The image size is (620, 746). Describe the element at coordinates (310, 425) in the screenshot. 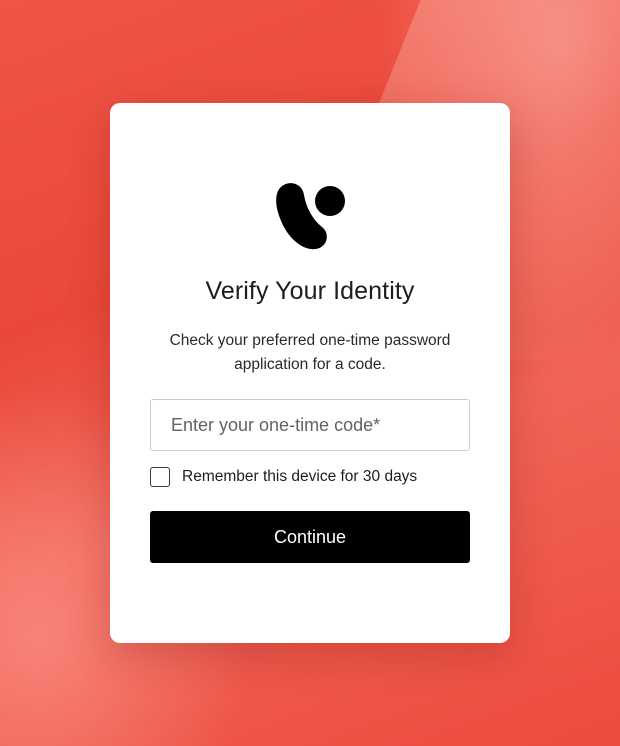

I see `one-time-code-input` at that location.